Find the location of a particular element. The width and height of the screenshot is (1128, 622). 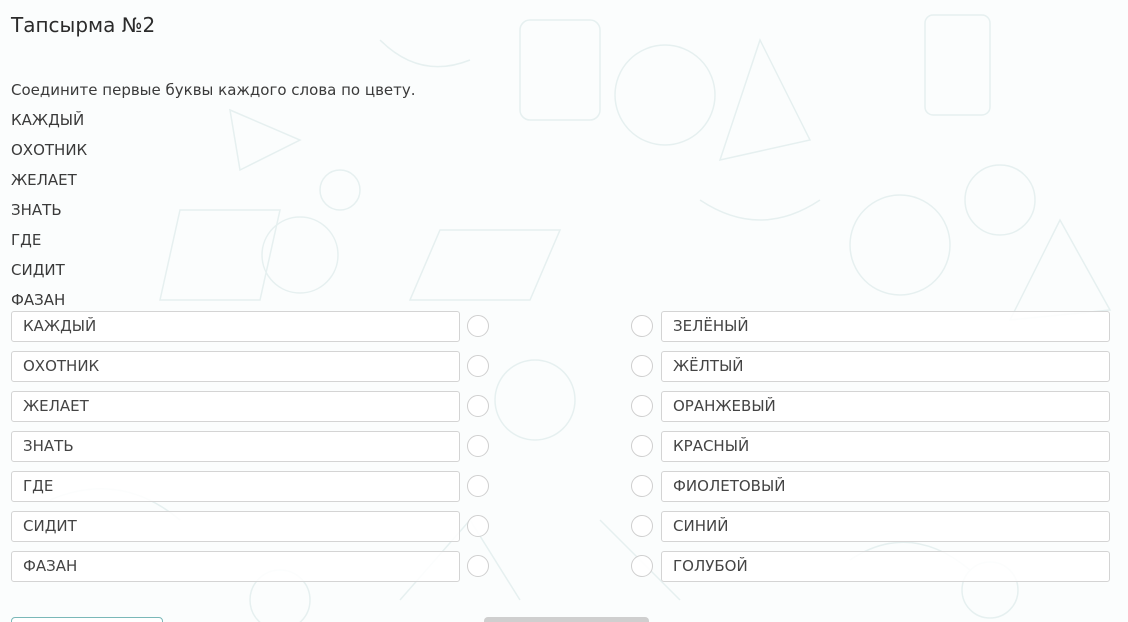

check-answer-button is located at coordinates (87, 619).